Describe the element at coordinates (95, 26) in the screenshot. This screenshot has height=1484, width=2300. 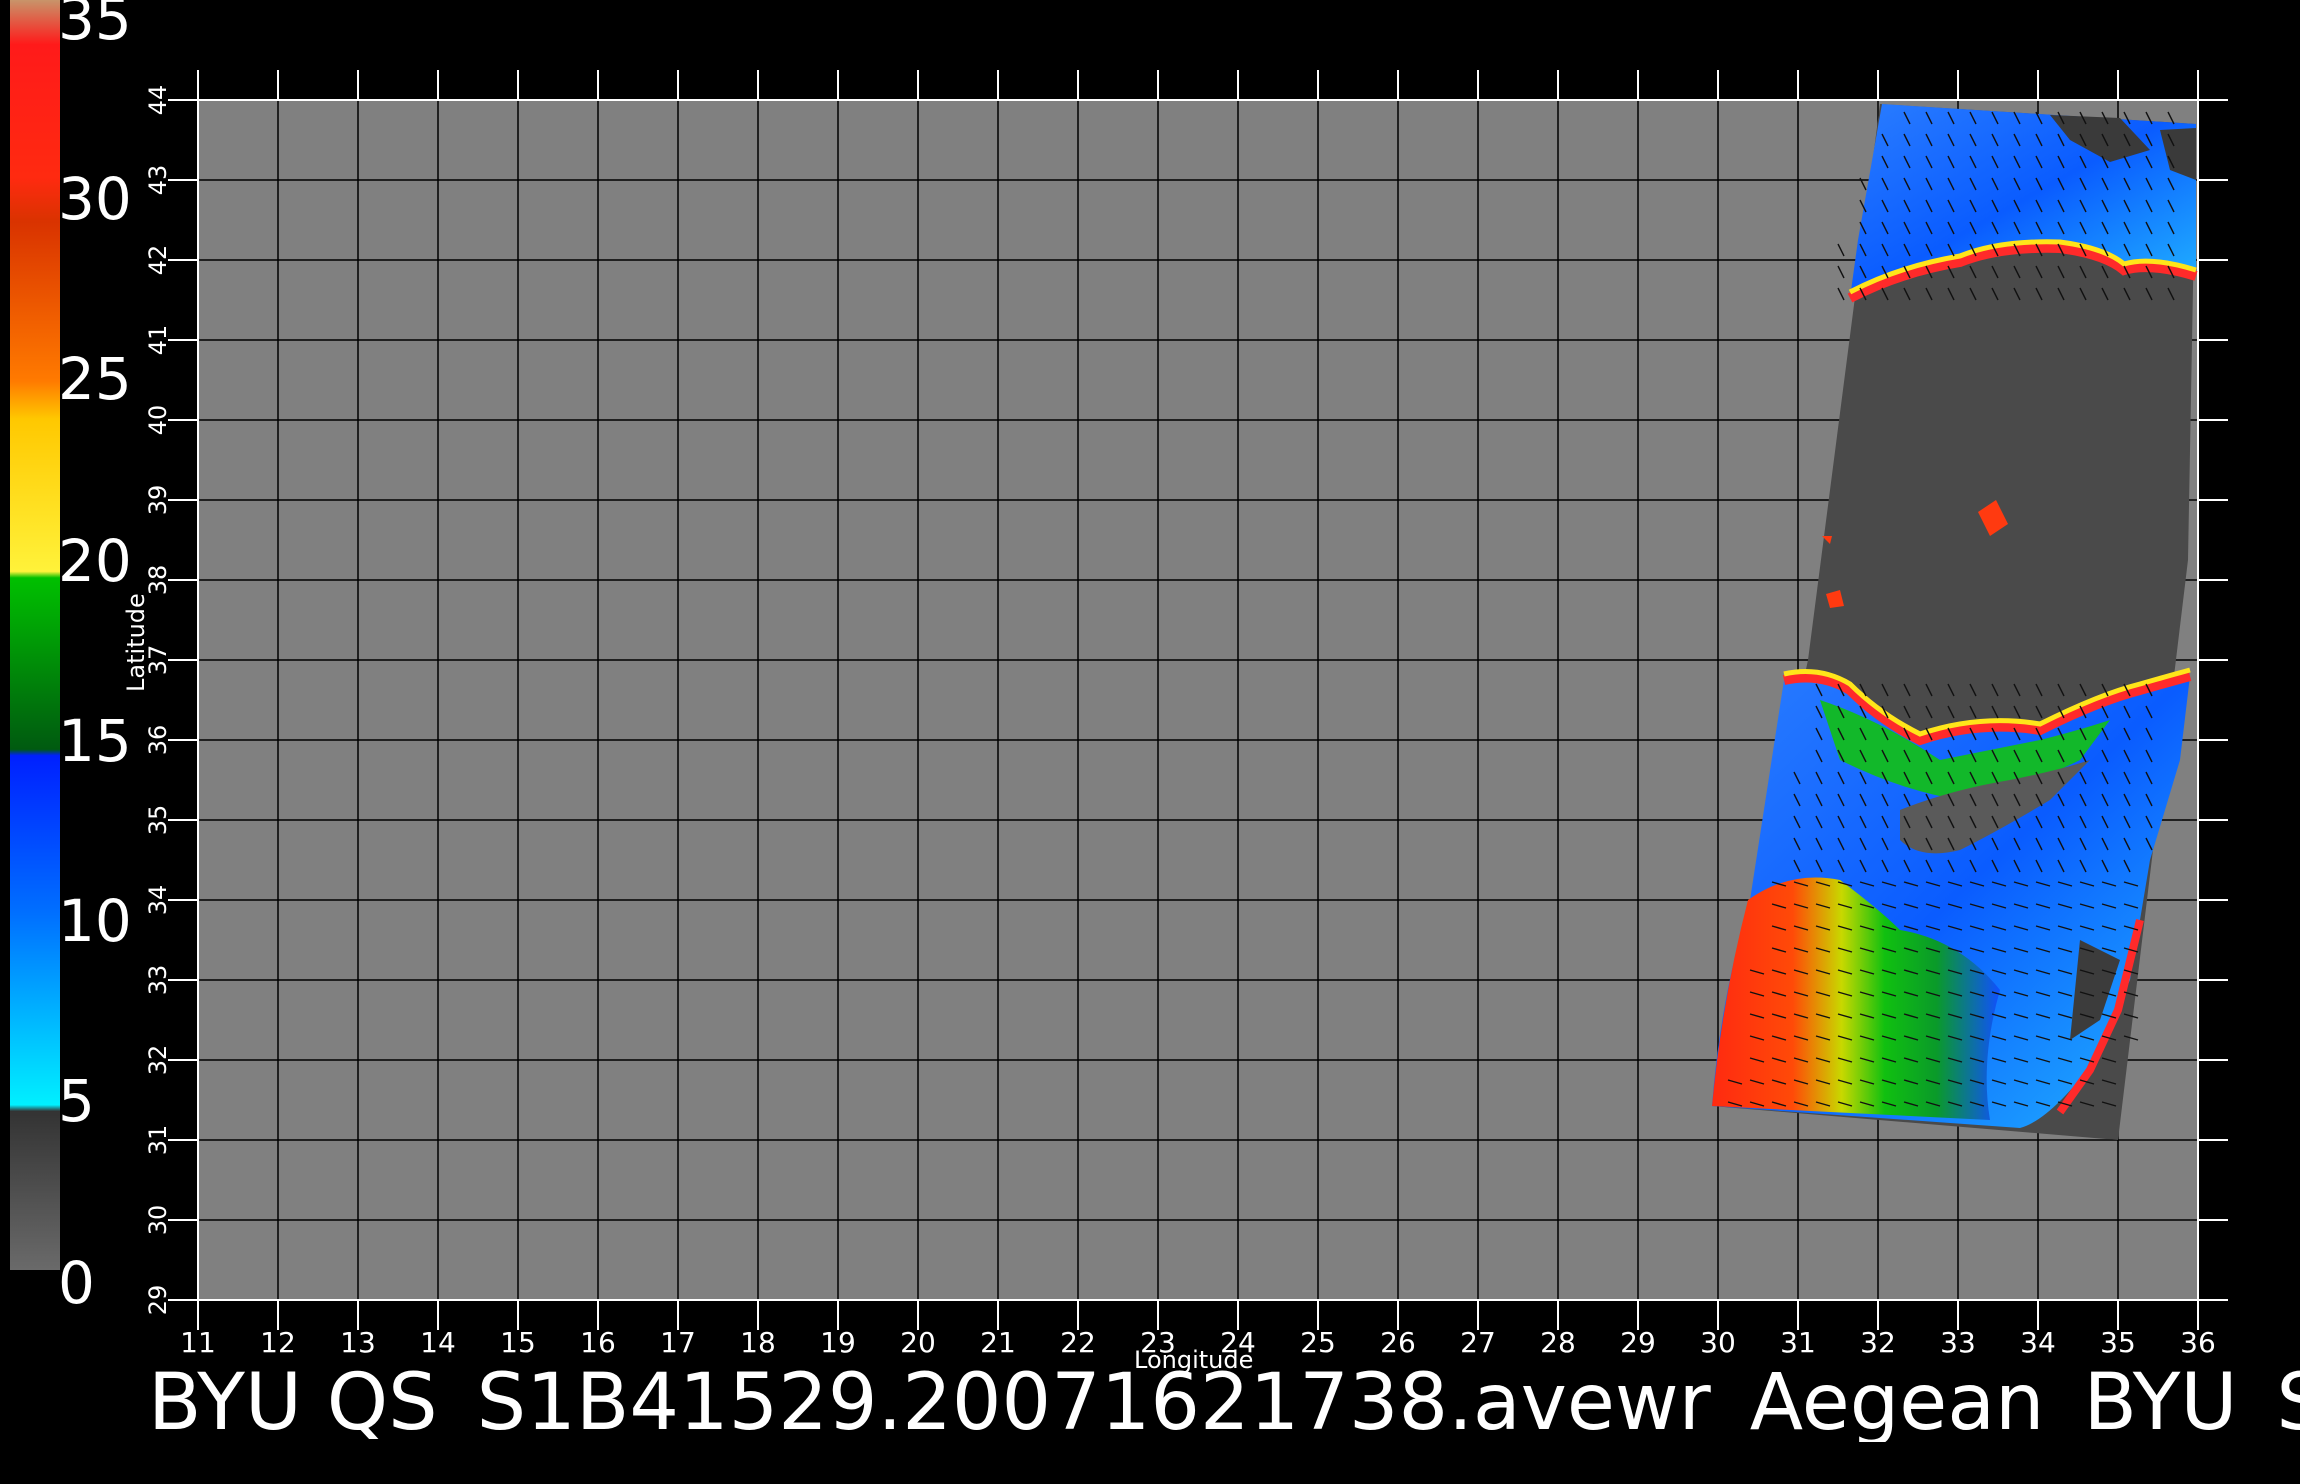
I see `colorbar-label: 35` at that location.